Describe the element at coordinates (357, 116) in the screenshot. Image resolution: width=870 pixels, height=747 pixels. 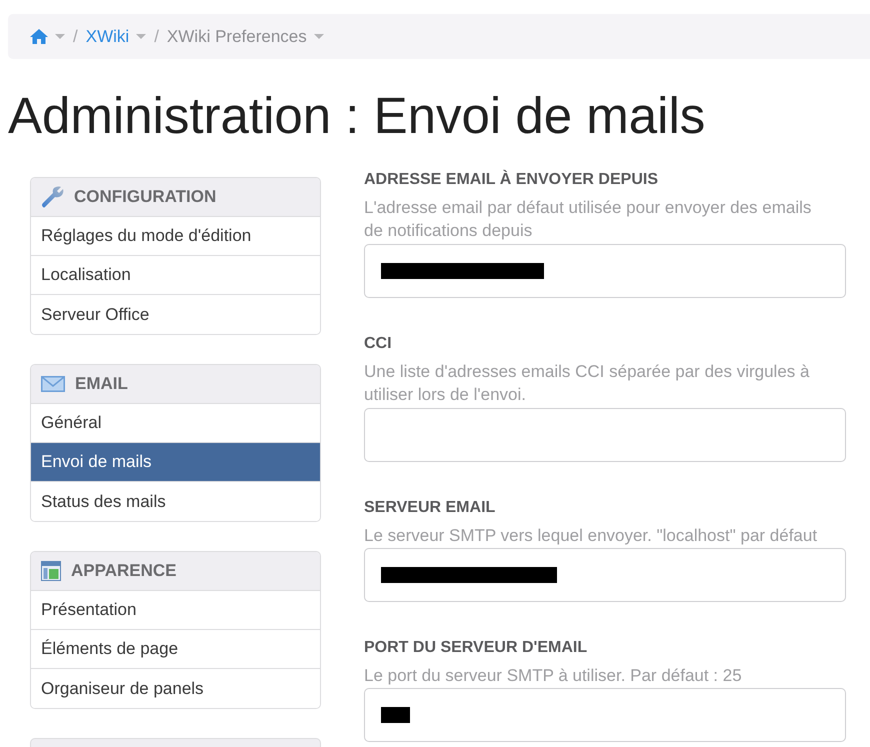
I see `page-title: Administration : Envoi de mails` at that location.